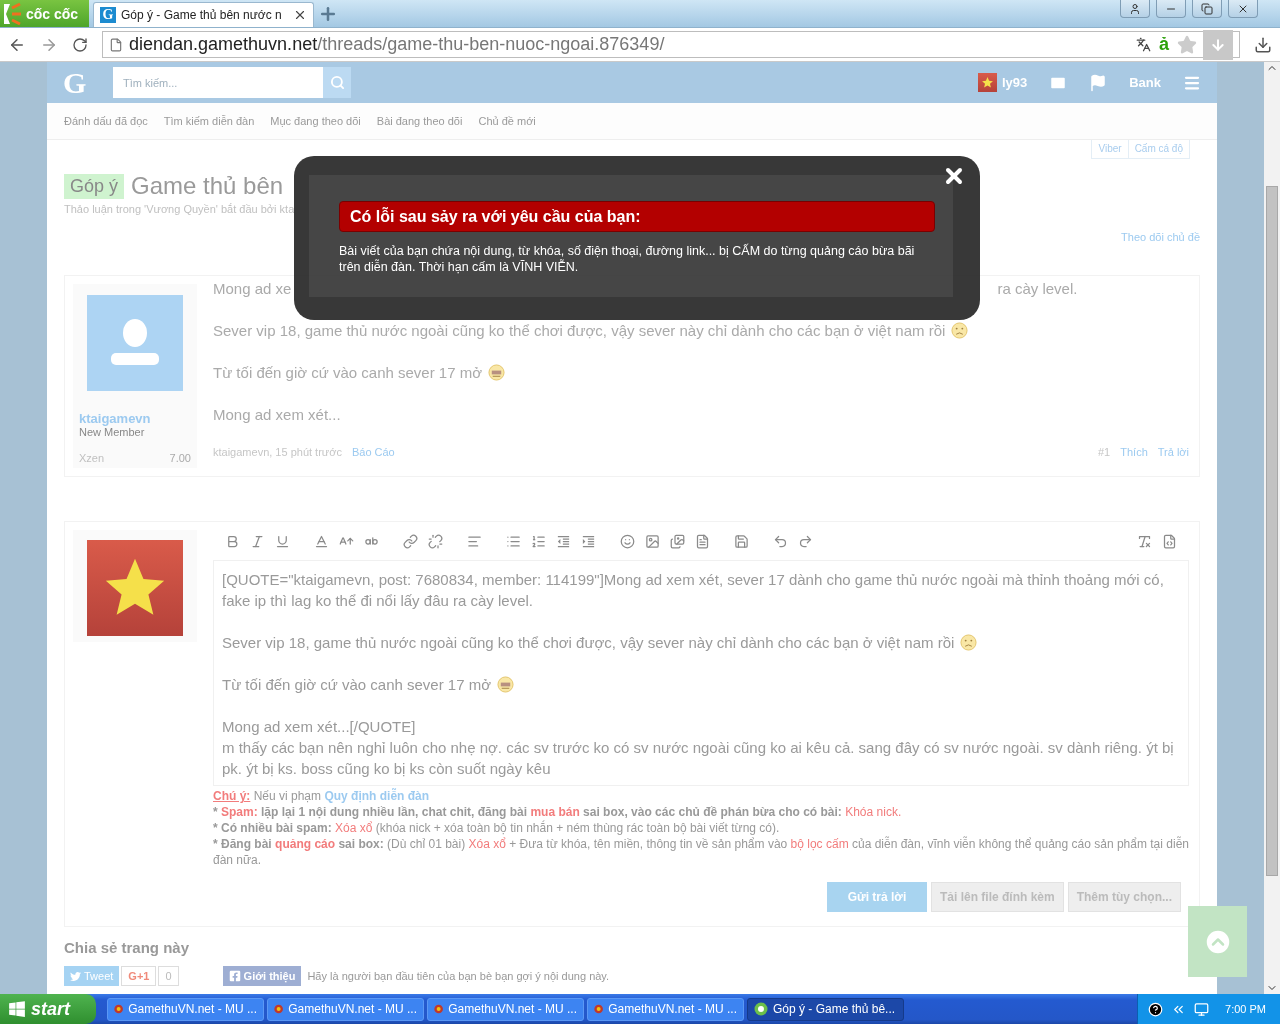  Describe the element at coordinates (1110, 149) in the screenshot. I see `thread-tag: Viber` at that location.